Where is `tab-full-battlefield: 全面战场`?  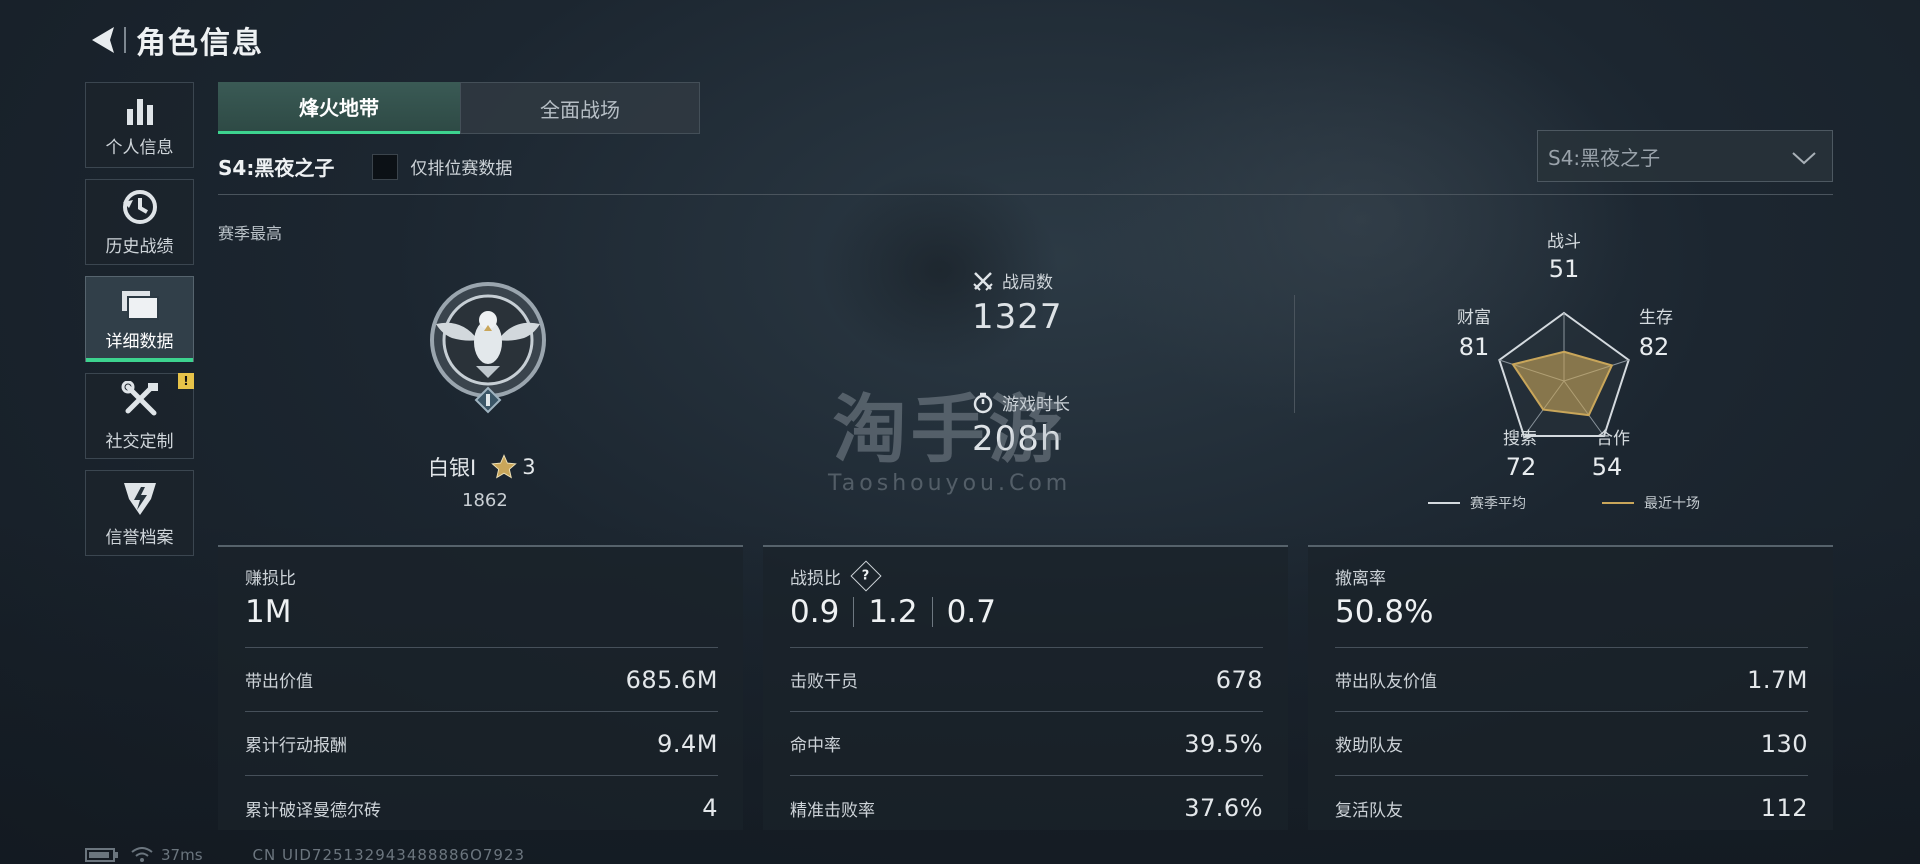
tab-full-battlefield: 全面战场 is located at coordinates (580, 108).